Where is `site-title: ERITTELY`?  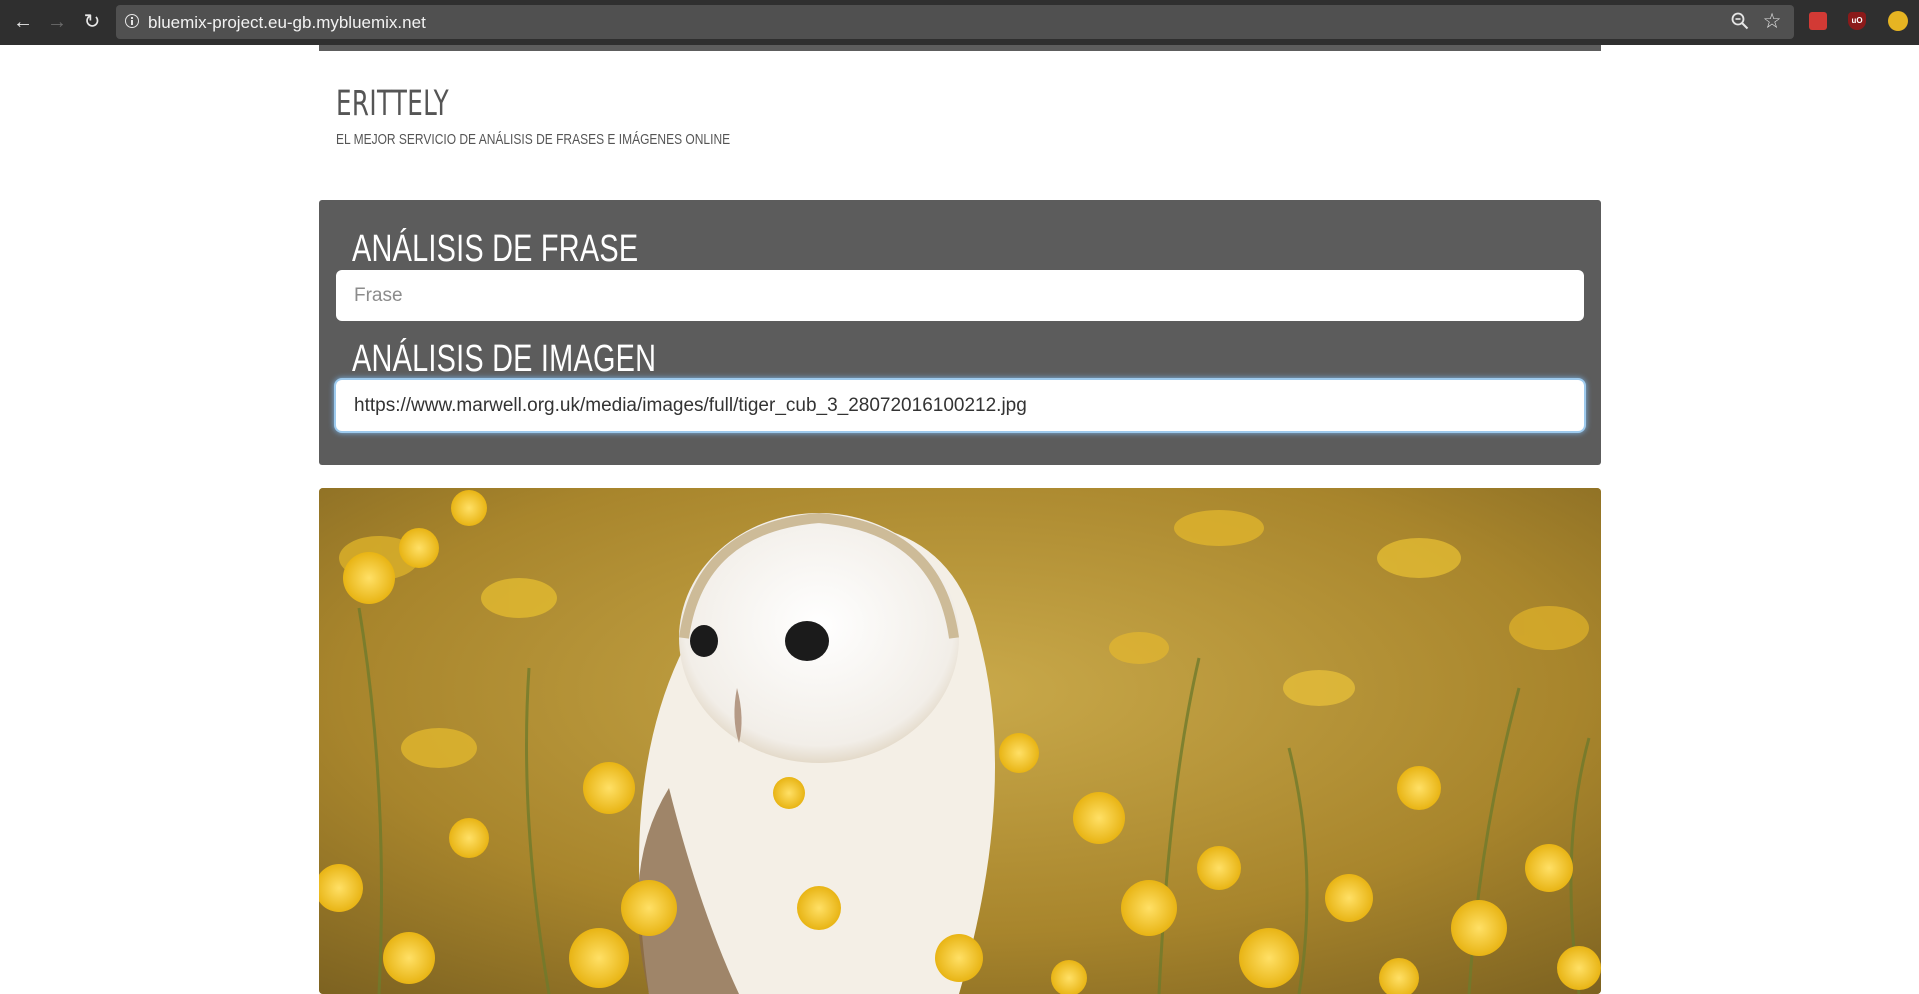 site-title: ERITTELY is located at coordinates (393, 104).